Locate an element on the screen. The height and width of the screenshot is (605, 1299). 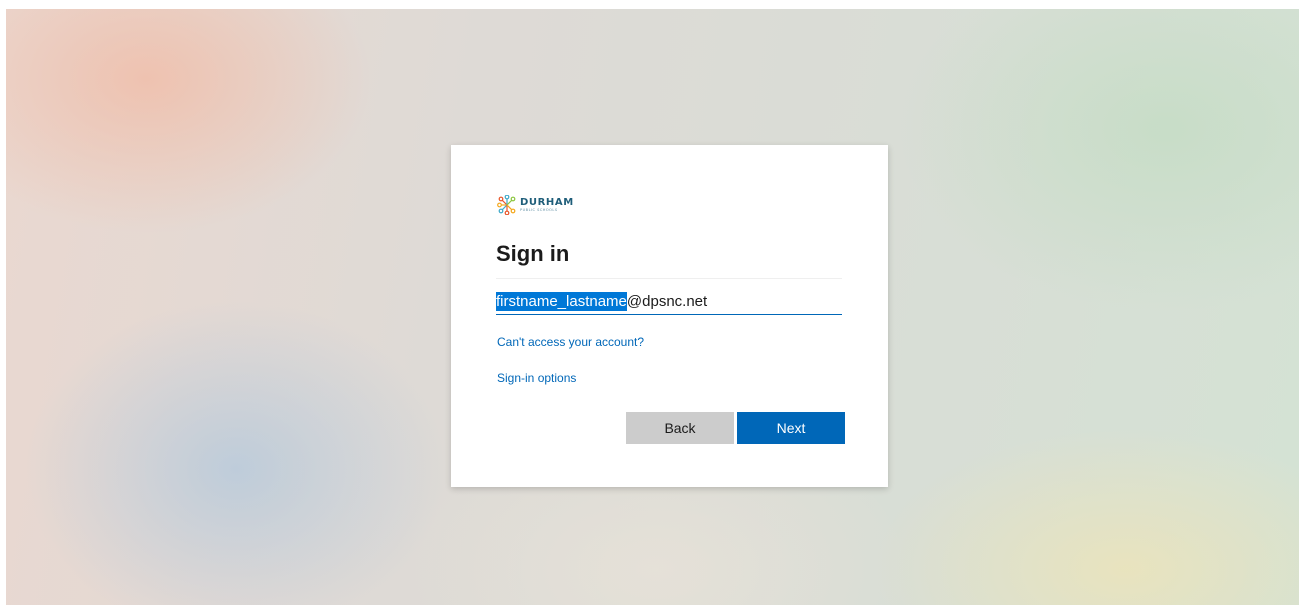
cant-access-account-link: Can't access your account? is located at coordinates (570, 342).